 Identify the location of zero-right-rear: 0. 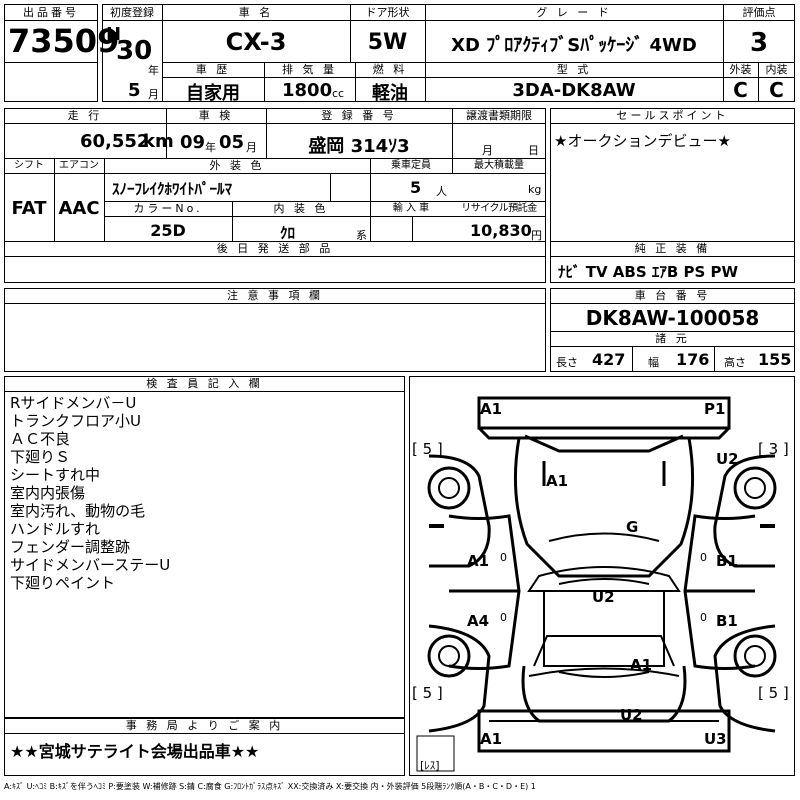
(703, 617).